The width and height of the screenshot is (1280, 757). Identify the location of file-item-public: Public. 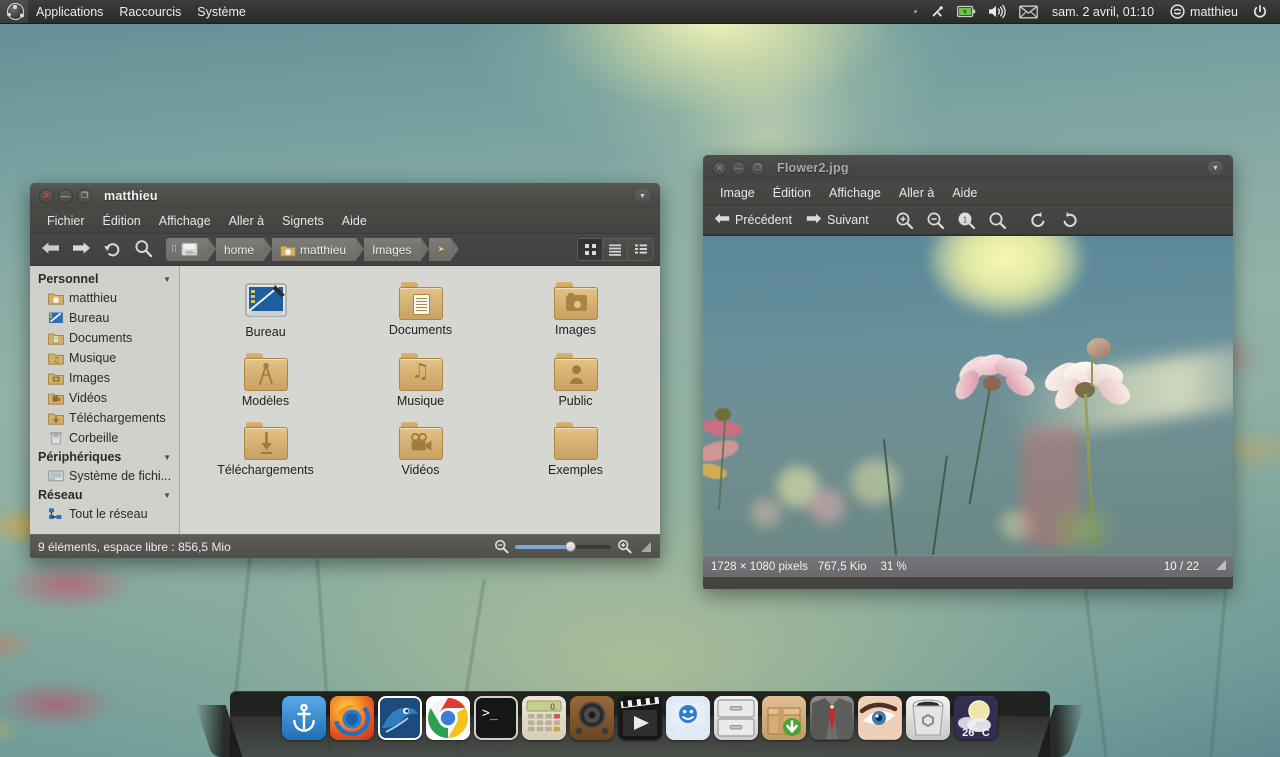
(575, 380).